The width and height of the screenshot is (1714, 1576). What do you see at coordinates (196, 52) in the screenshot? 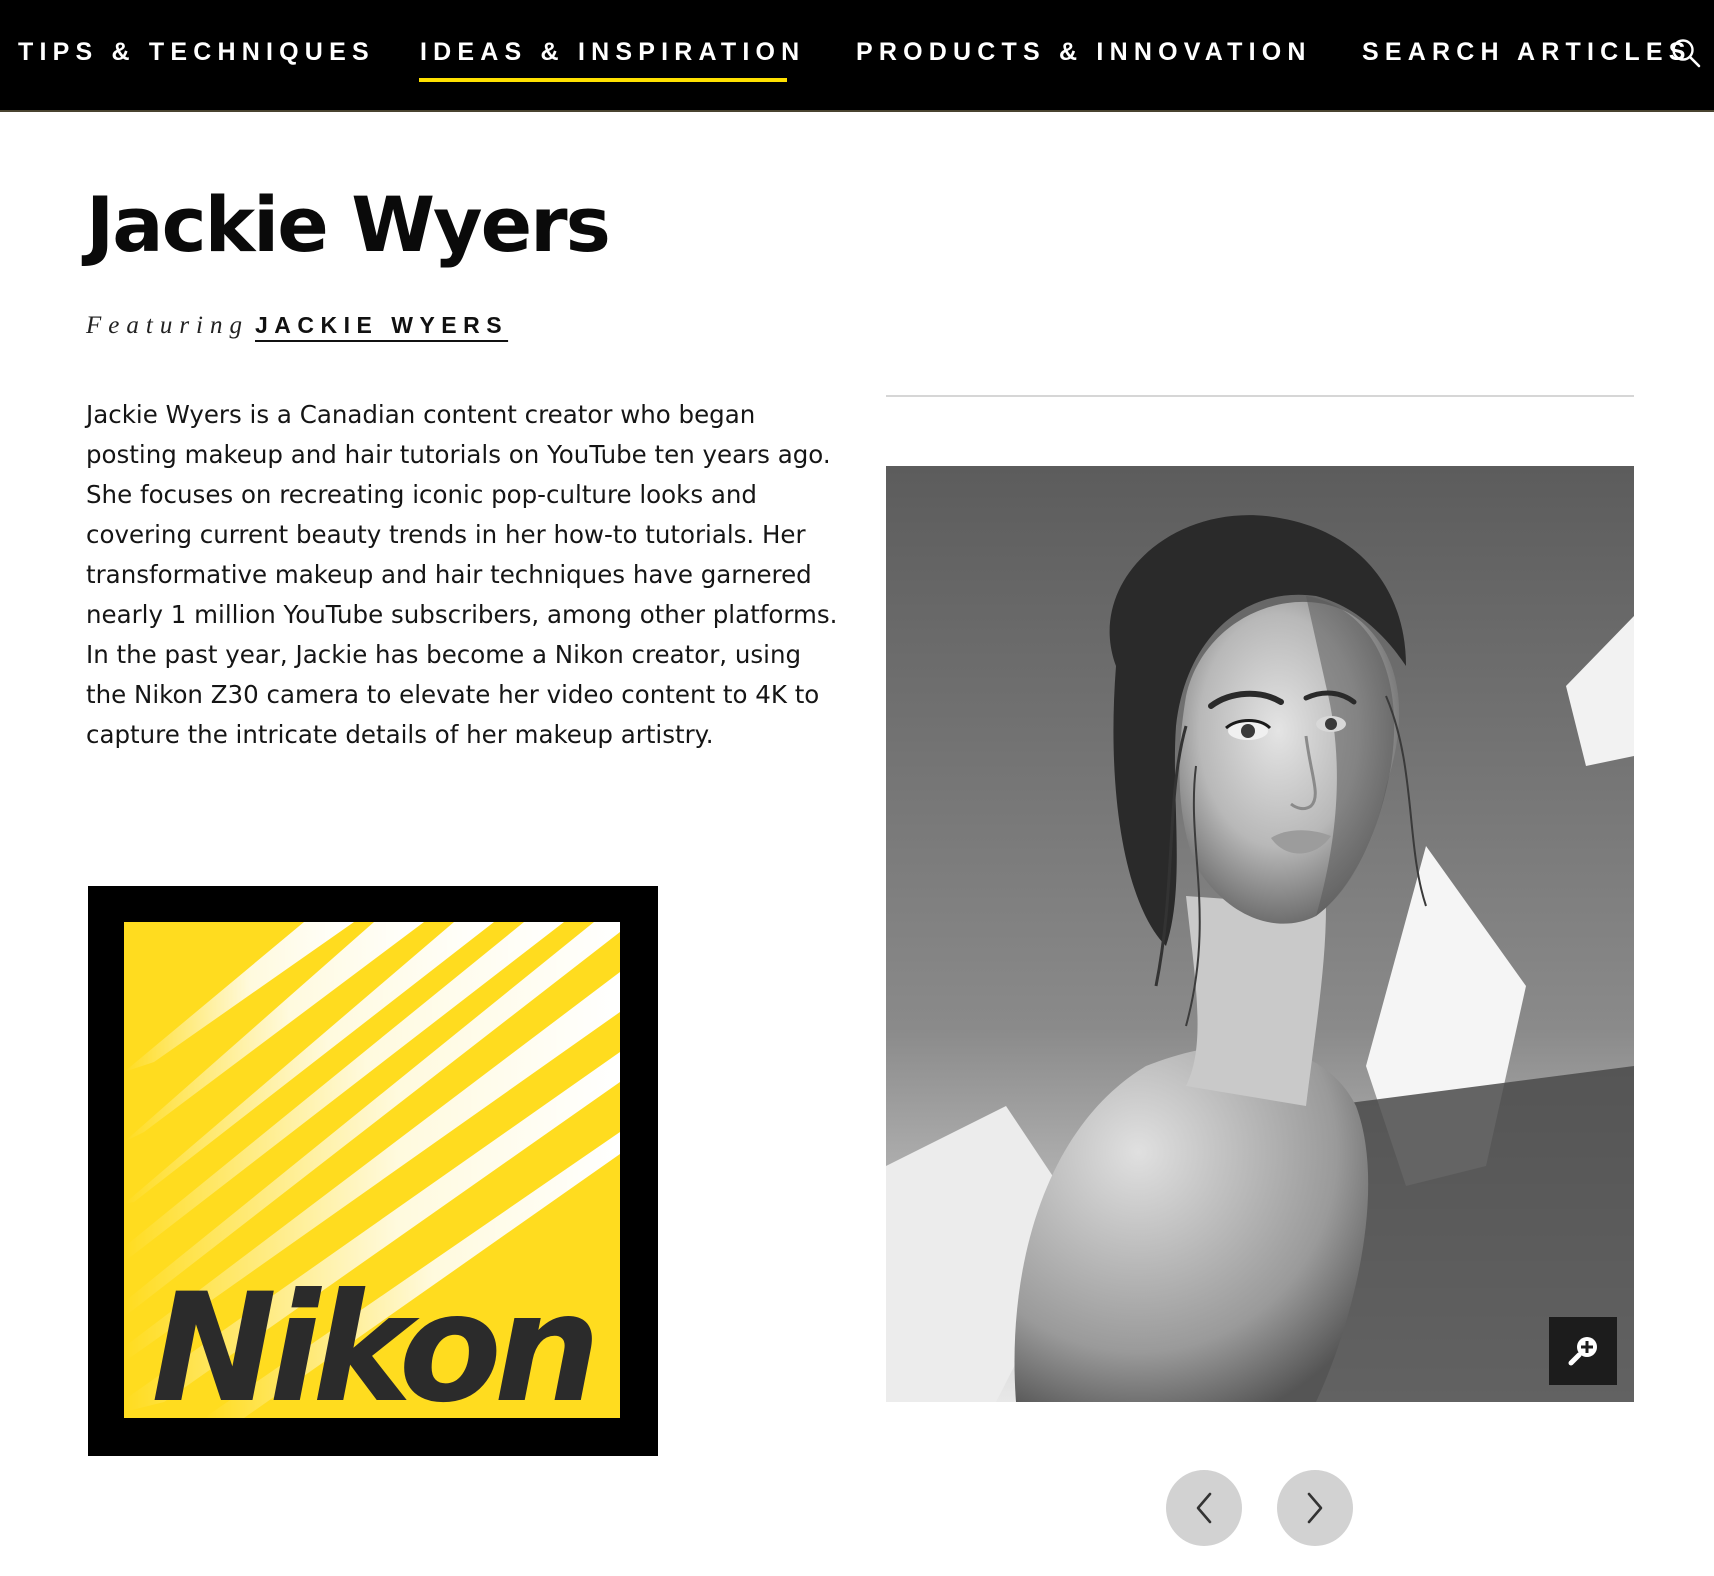
I see `nav-tips-techniques: TIPS & TECHNIQUES` at bounding box center [196, 52].